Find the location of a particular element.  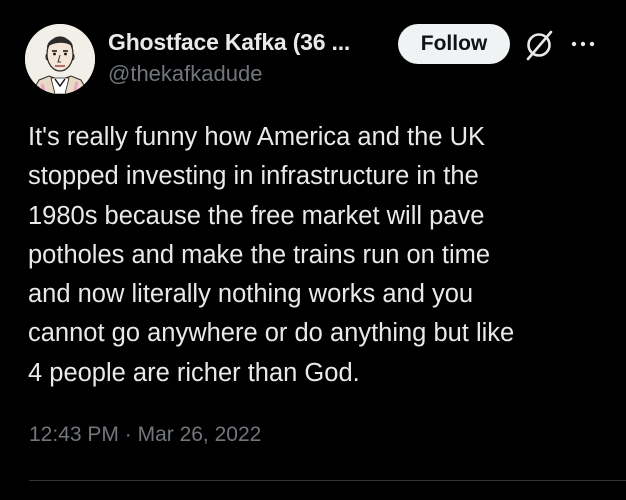

tweet-time: 12:43 PM is located at coordinates (74, 434).